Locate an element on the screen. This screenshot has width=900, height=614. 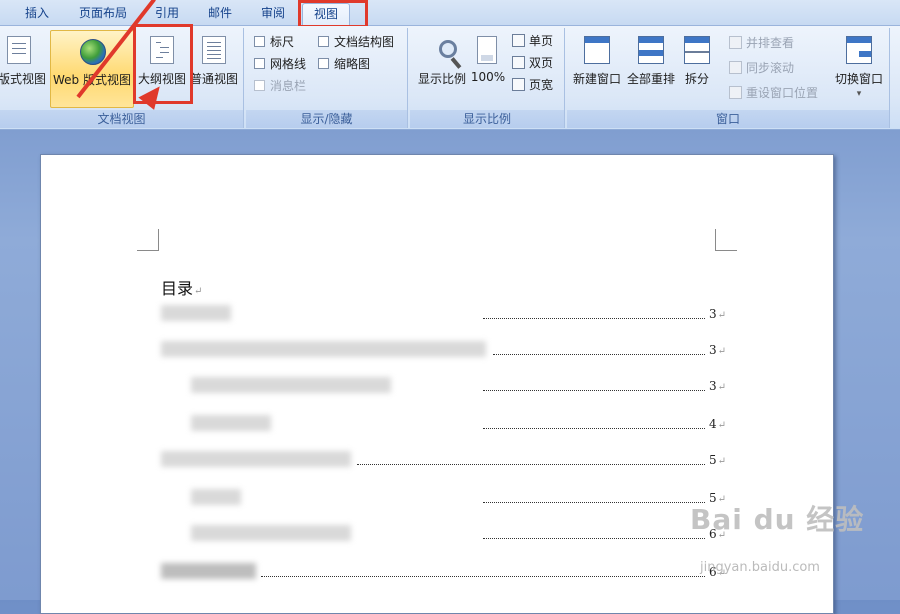
magnifier-icon is located at coordinates (444, 52).